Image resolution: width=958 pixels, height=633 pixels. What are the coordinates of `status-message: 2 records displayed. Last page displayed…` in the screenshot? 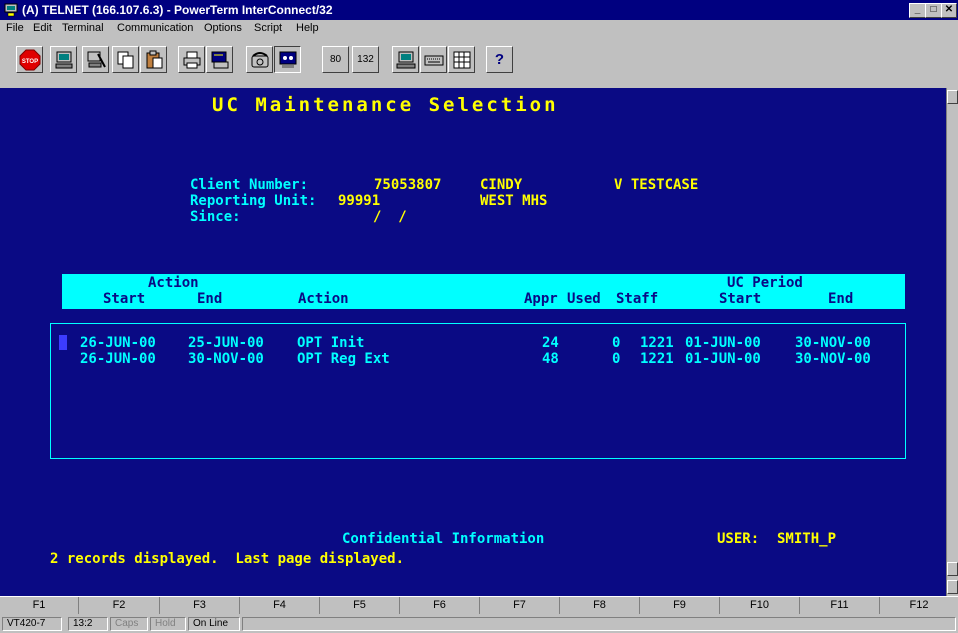 It's located at (227, 559).